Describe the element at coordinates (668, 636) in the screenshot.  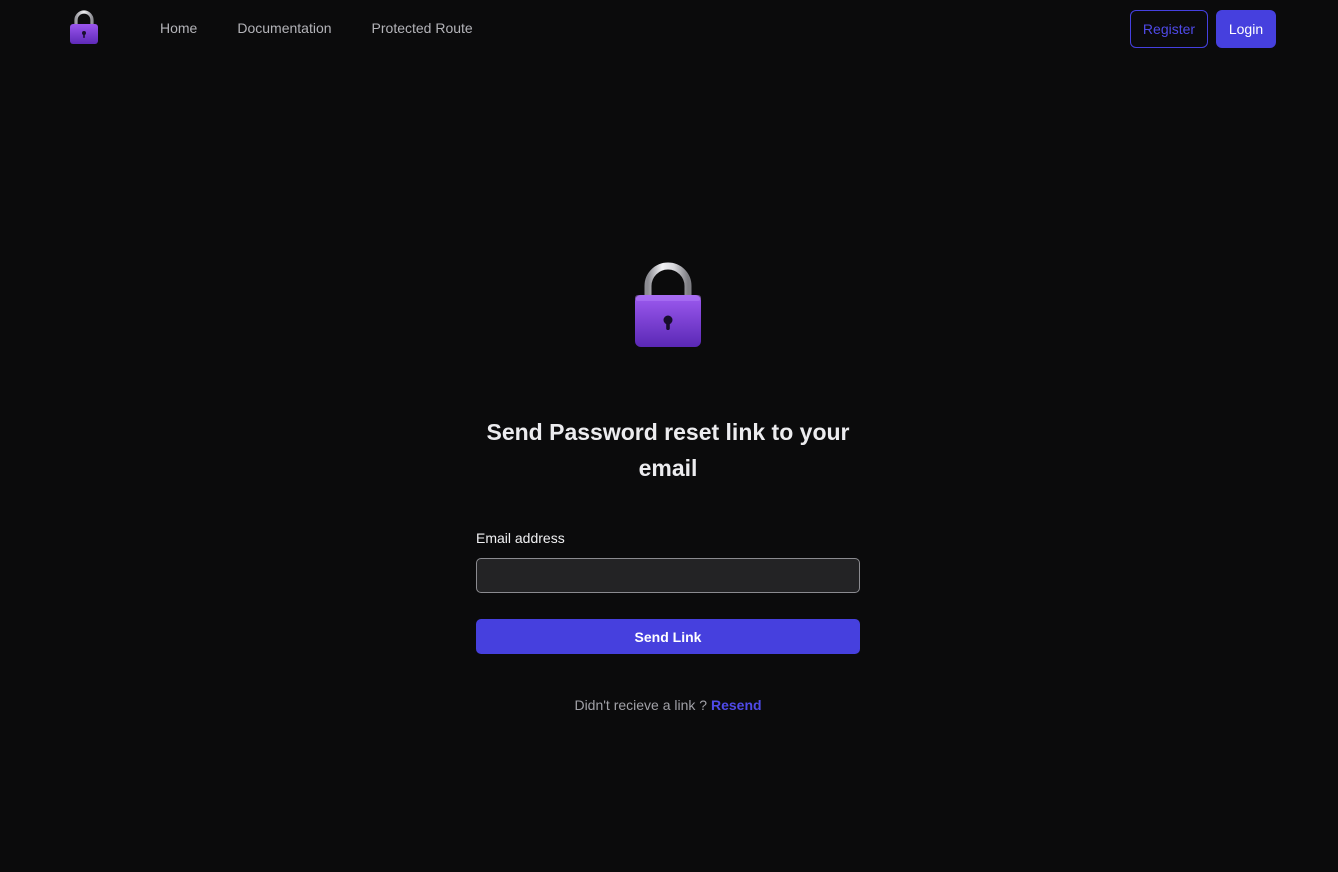
I see `send-link-button: Send Link` at that location.